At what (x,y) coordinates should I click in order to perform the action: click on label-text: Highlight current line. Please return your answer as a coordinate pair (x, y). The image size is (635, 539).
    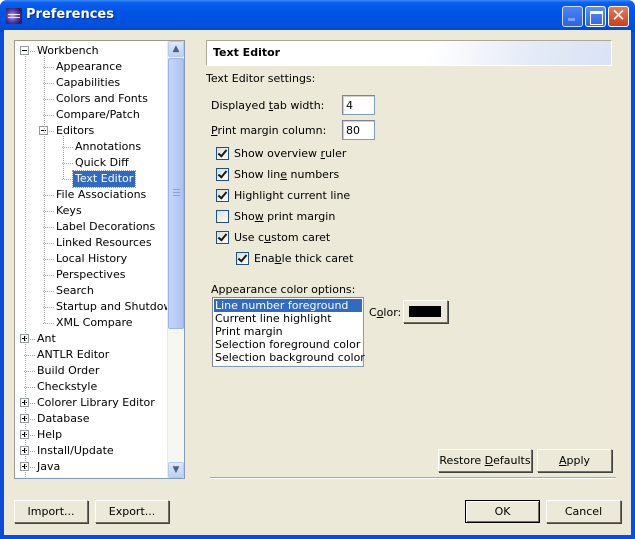
    Looking at the image, I should click on (292, 195).